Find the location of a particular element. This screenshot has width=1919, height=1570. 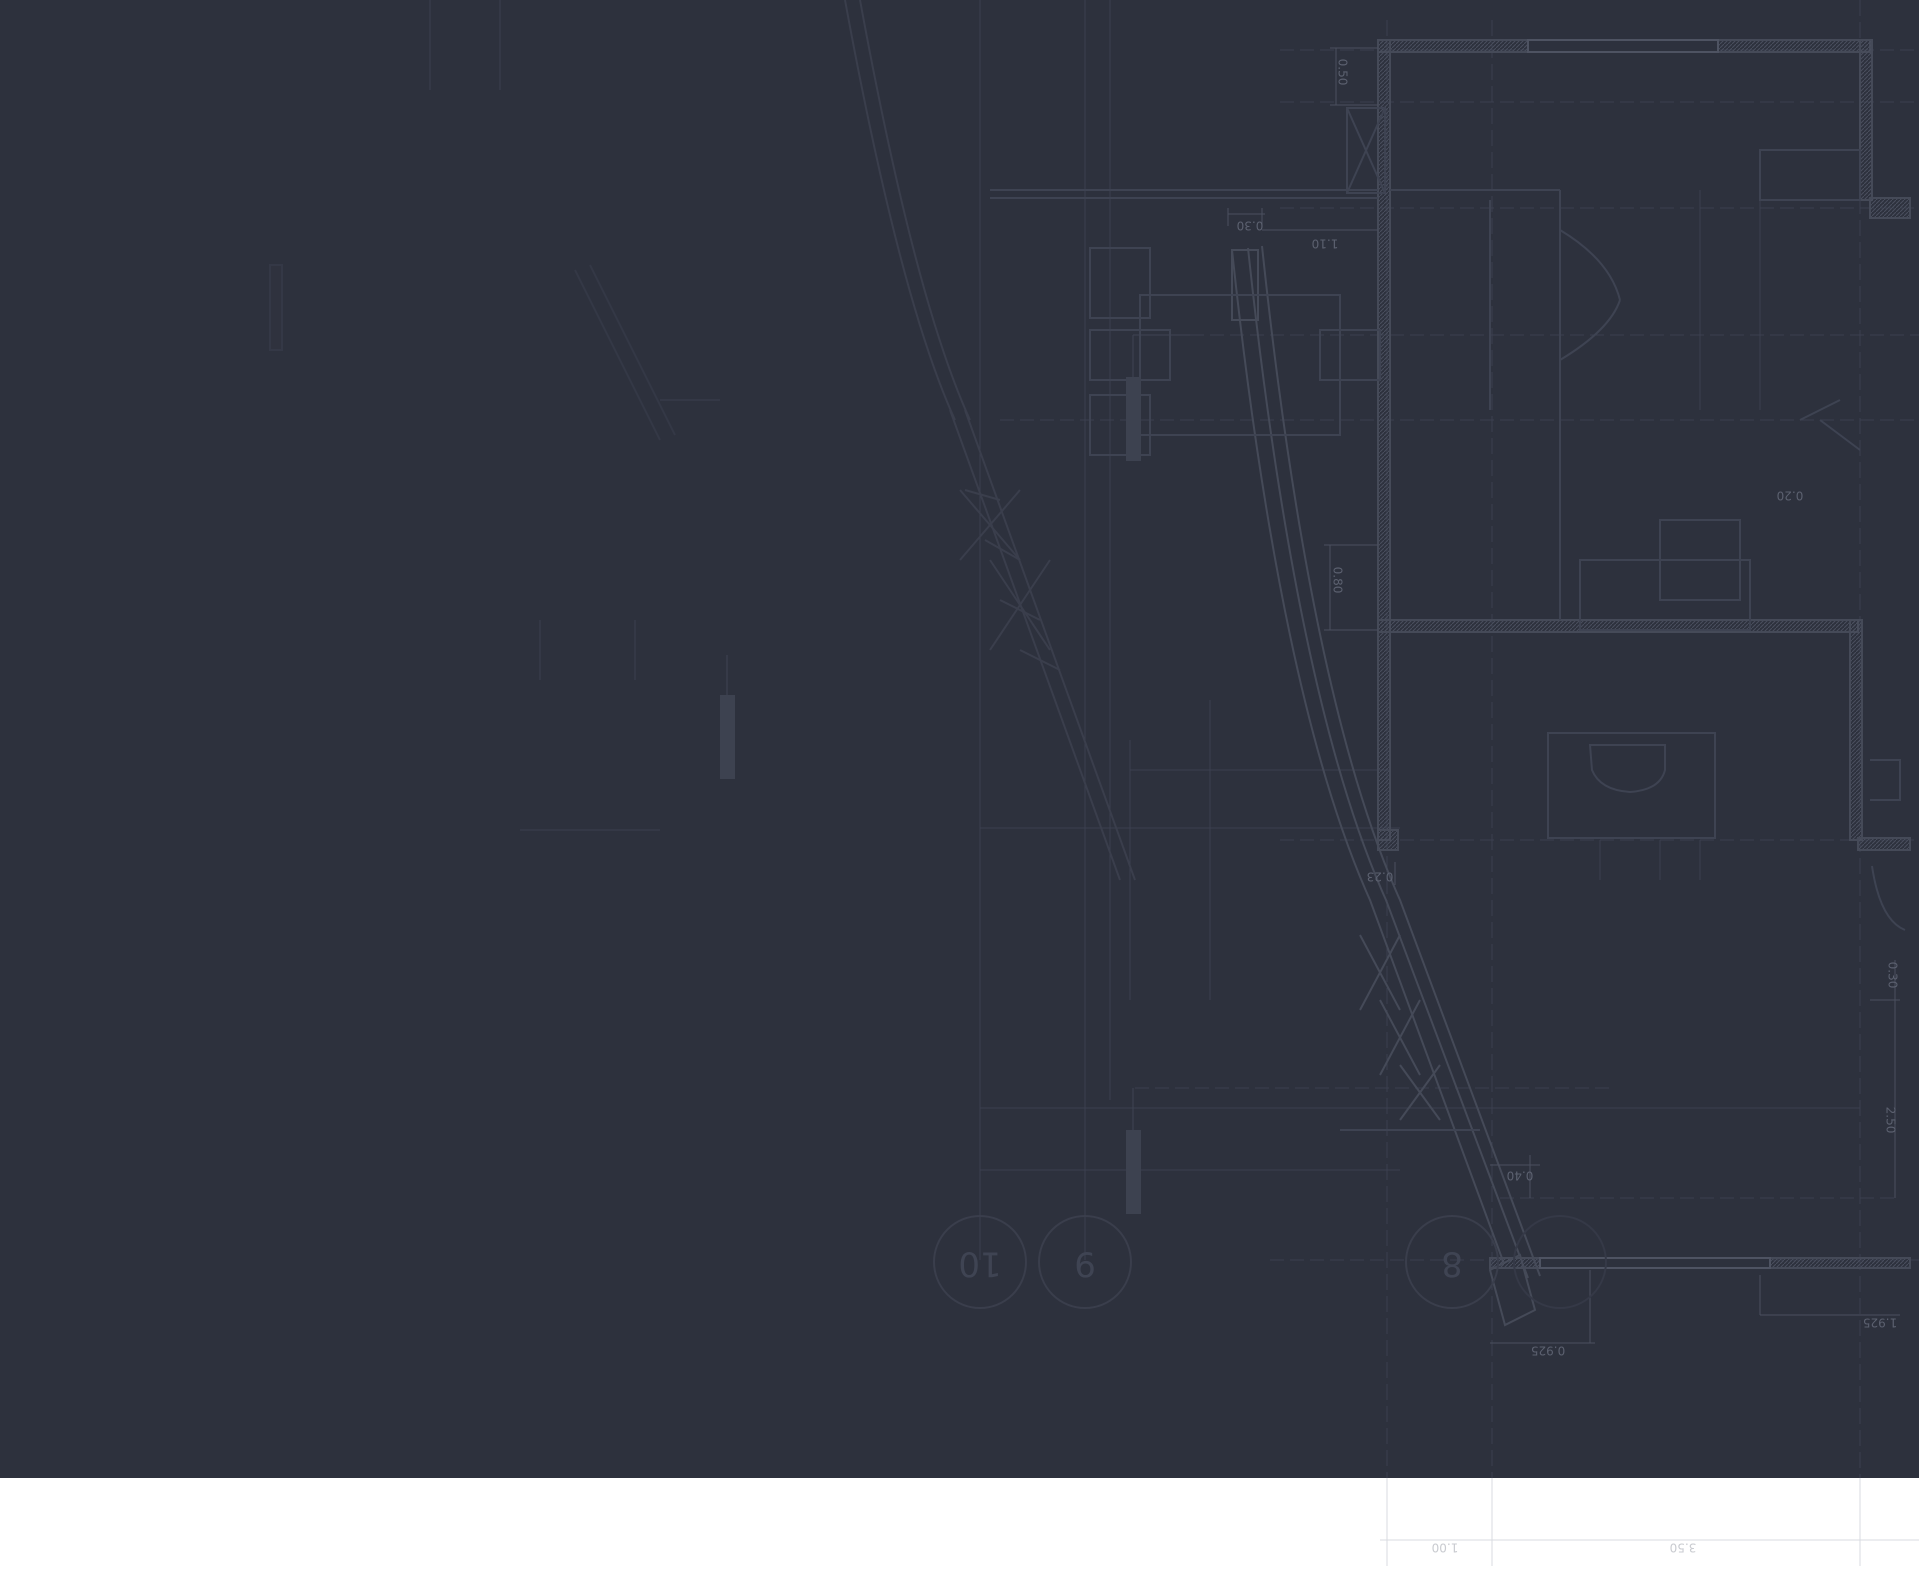

grid-8-label: 8 is located at coordinates (1452, 1264).